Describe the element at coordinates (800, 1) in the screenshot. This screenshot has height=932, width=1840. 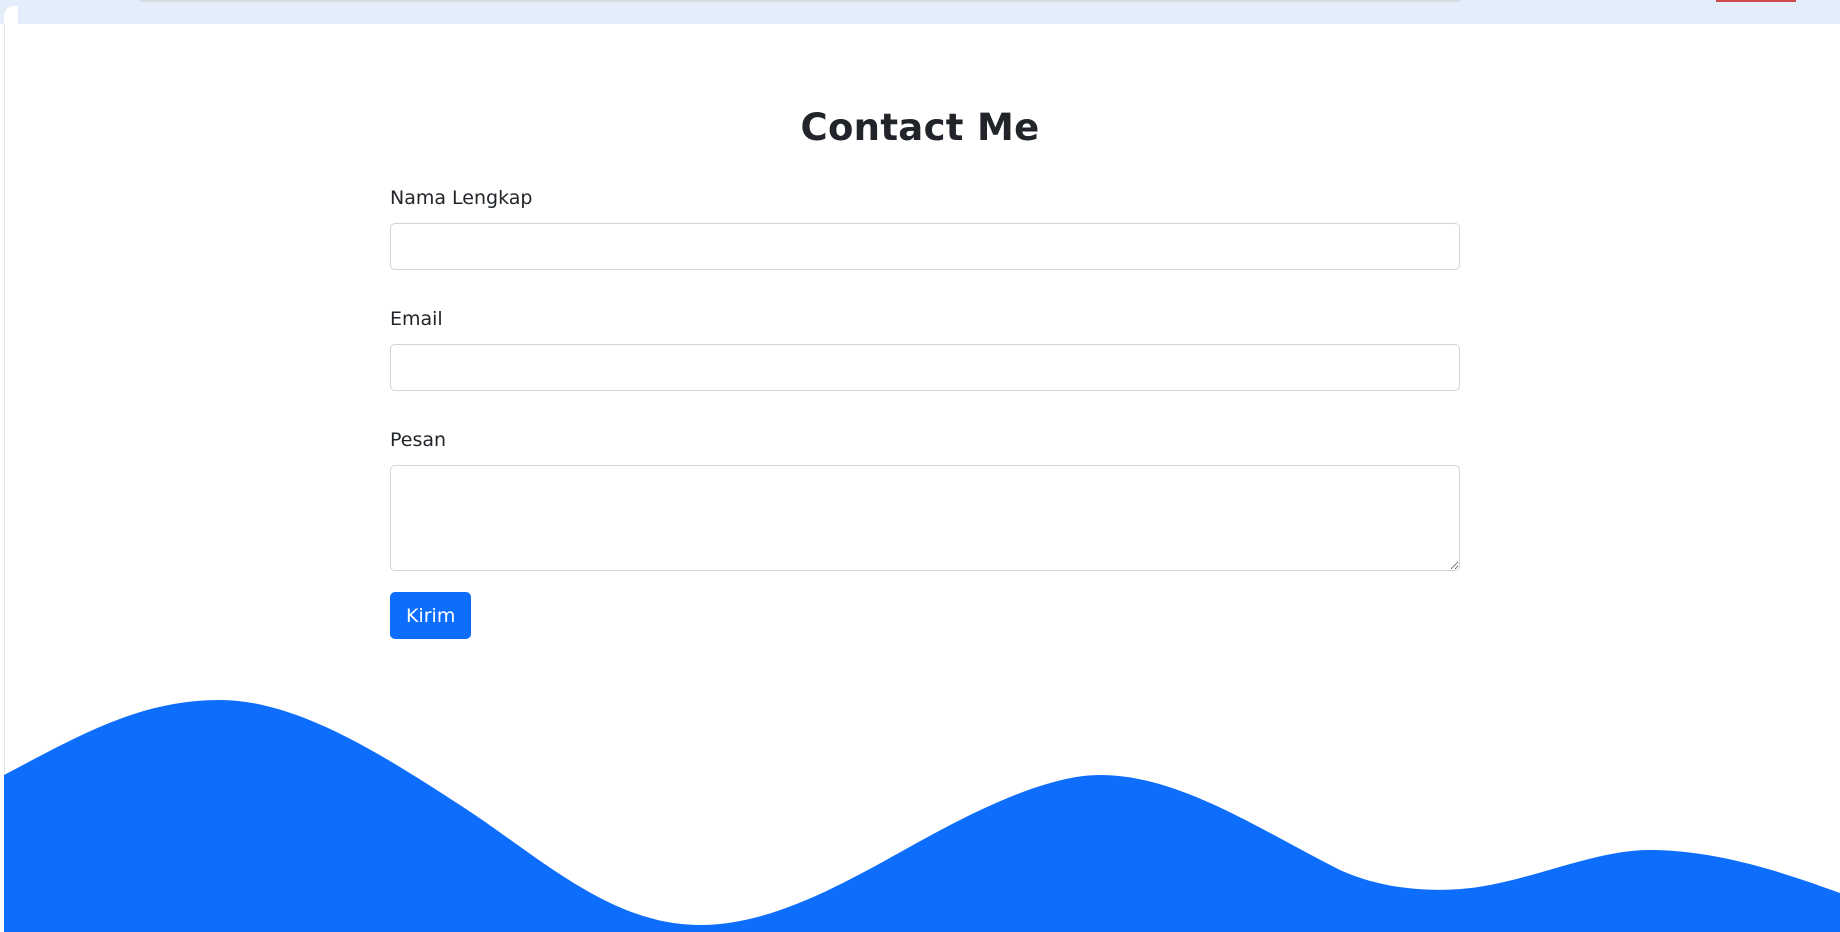
I see `browser-top-divider` at that location.